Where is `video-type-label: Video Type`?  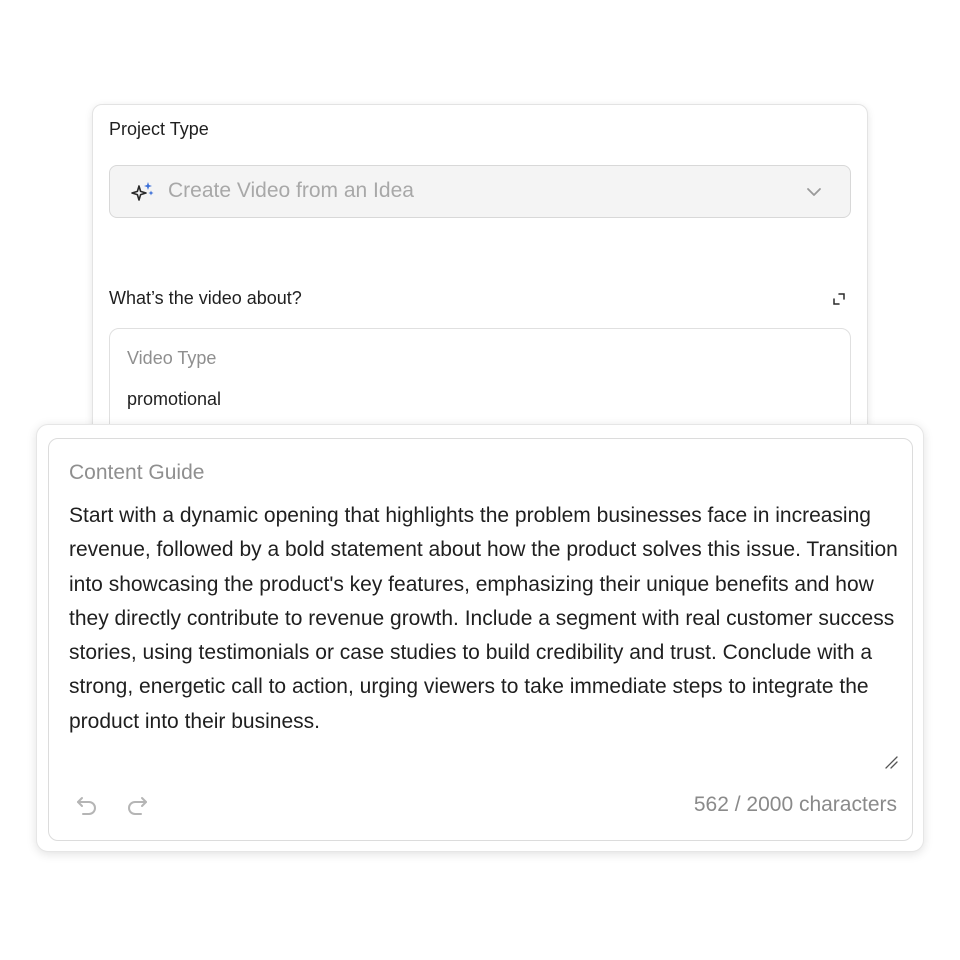
video-type-label: Video Type is located at coordinates (172, 358).